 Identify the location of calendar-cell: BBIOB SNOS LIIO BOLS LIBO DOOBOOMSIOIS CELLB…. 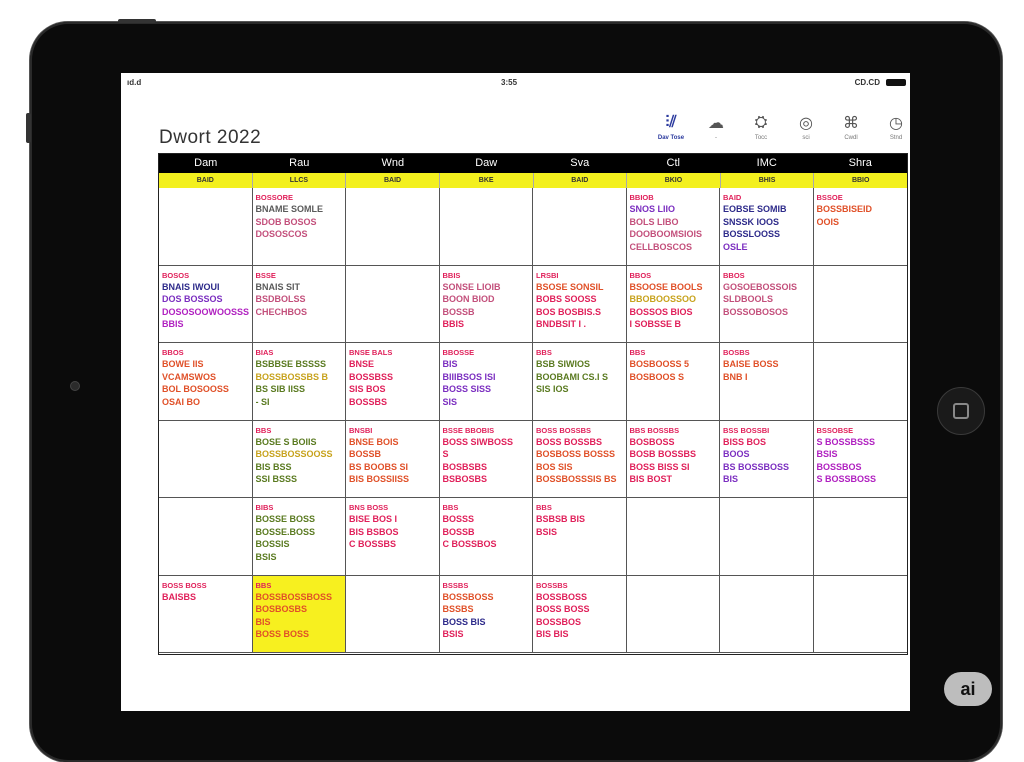
(673, 227).